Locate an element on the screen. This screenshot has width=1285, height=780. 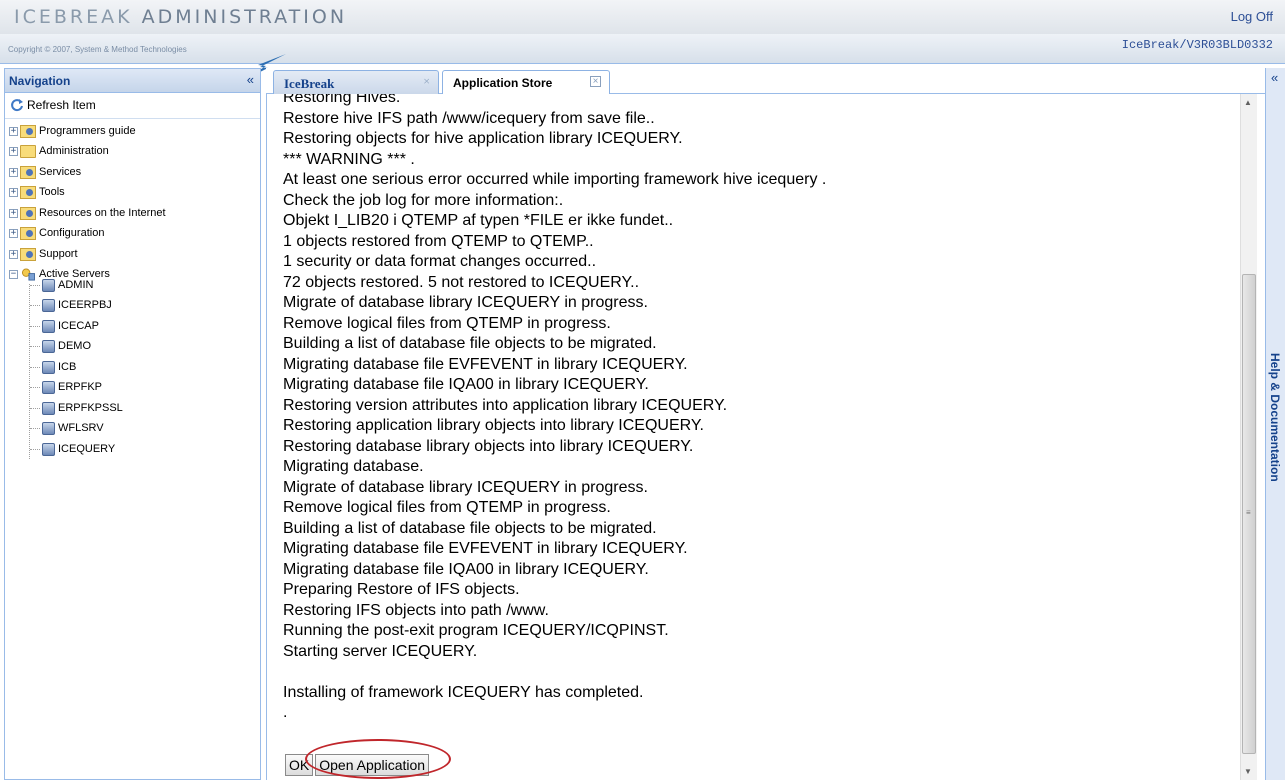
scroll-grip-icon: ≡ is located at coordinates (1248, 512).